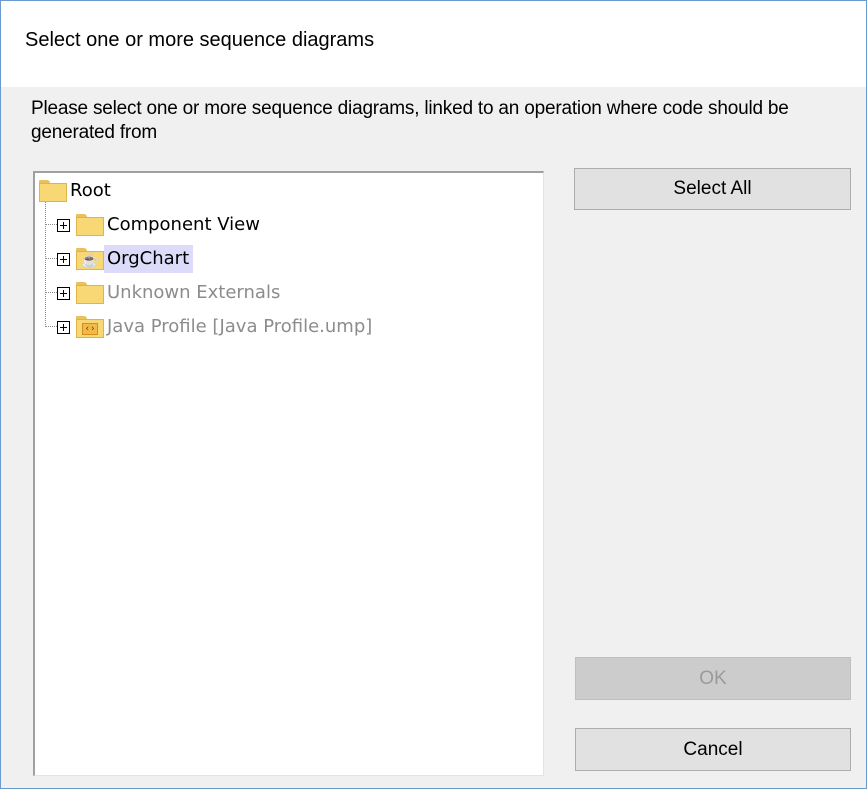  Describe the element at coordinates (712, 189) in the screenshot. I see `select-all-button: Select All` at that location.